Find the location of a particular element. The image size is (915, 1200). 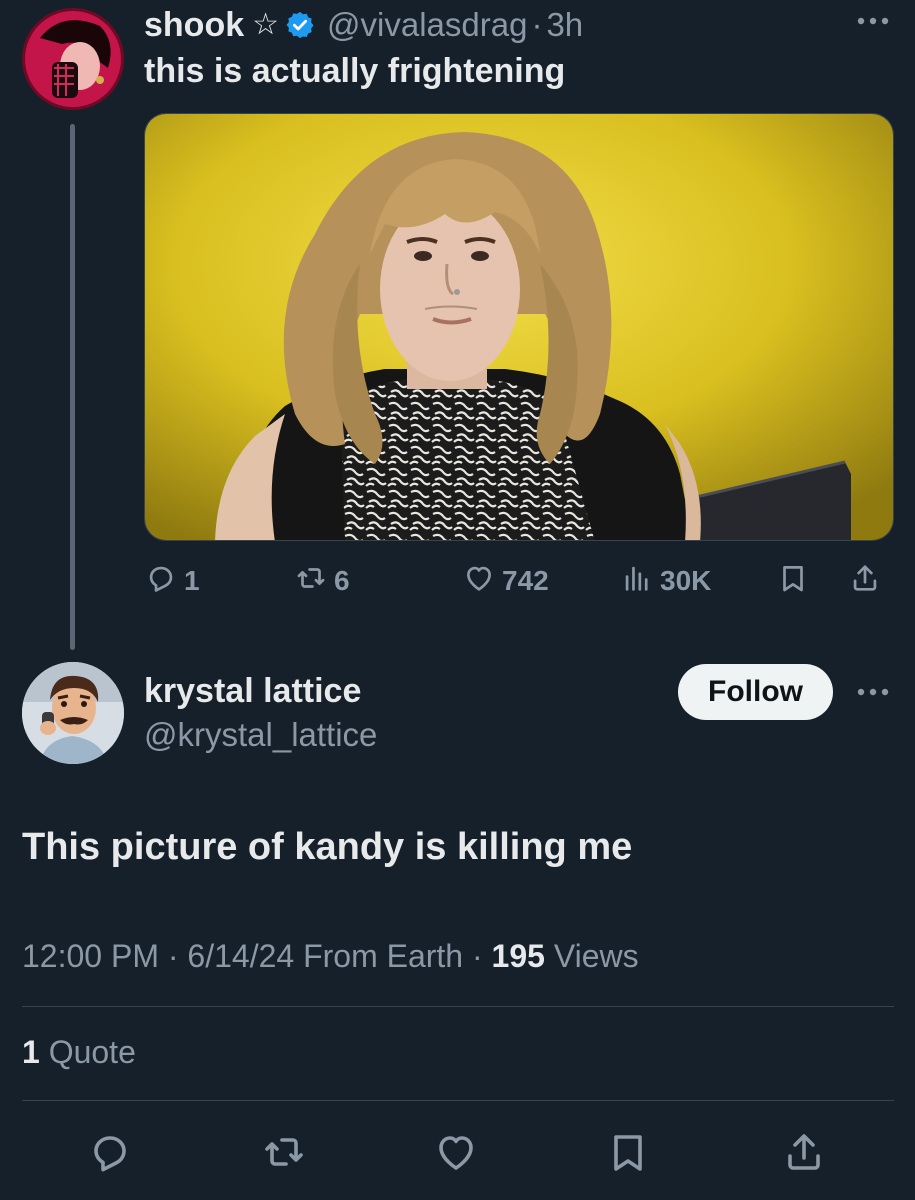

views-icon is located at coordinates (637, 581).